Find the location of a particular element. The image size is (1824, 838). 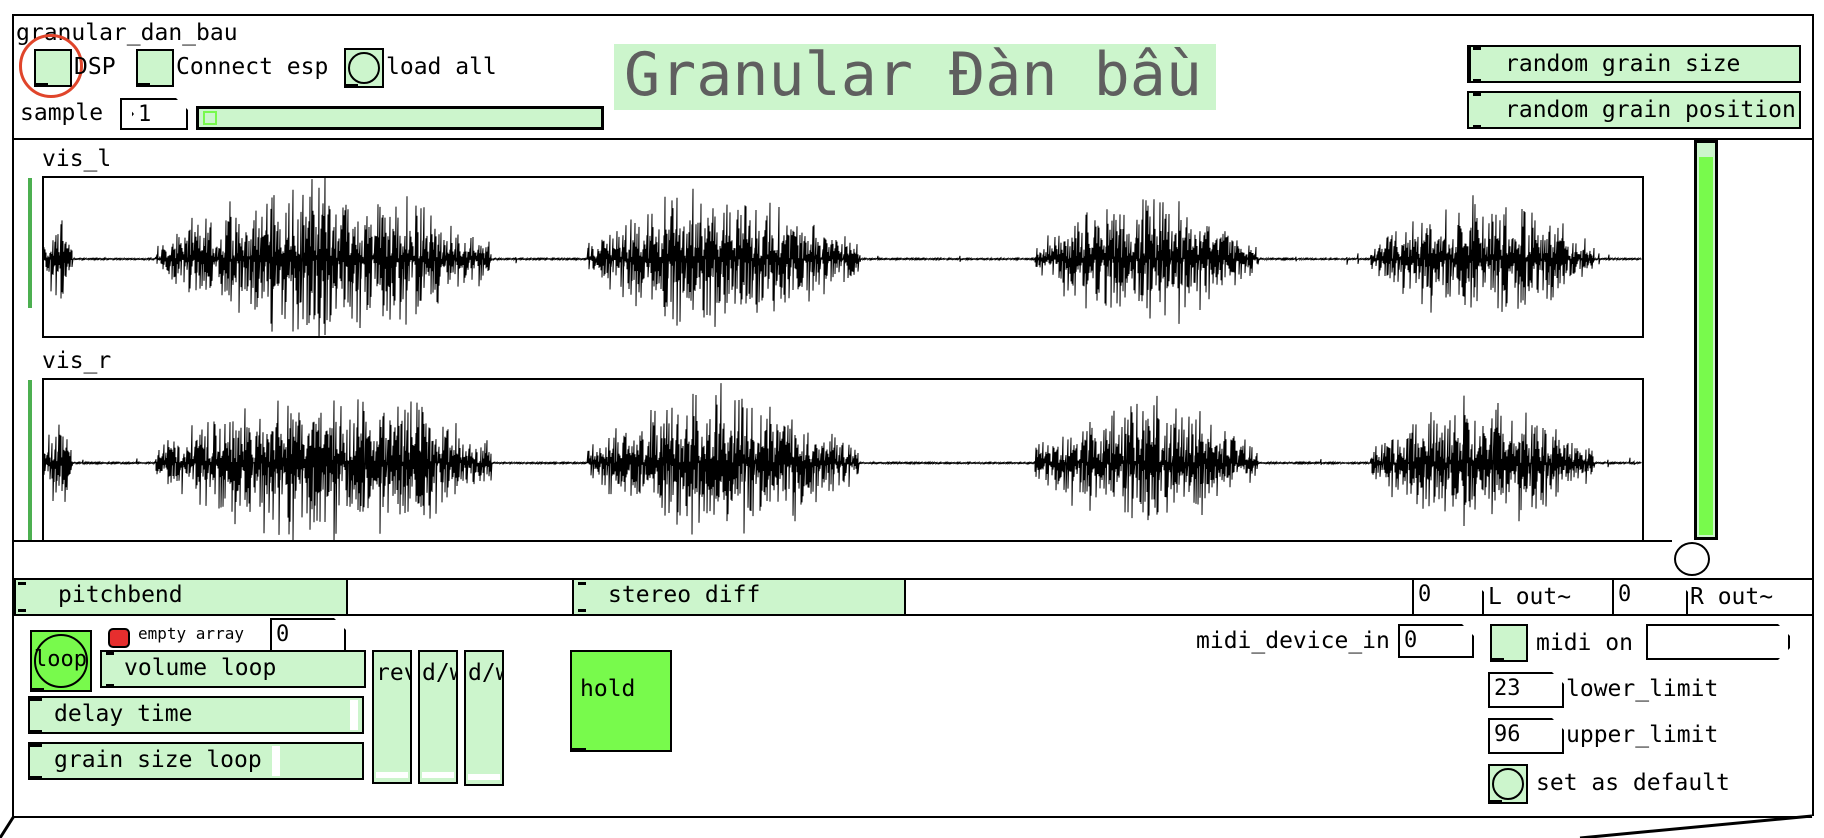

random-grain-position-label: random grain position is located at coordinates (1650, 110).